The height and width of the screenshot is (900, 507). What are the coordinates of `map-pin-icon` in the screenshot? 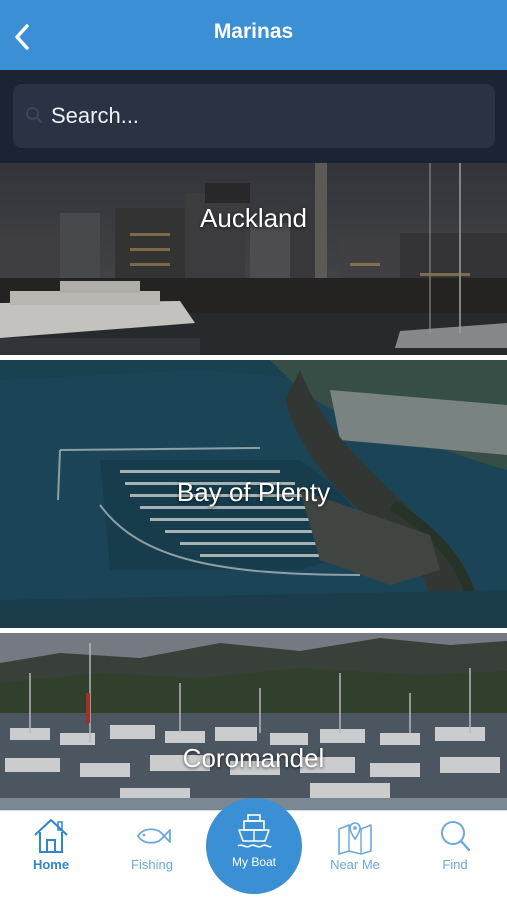 It's located at (355, 838).